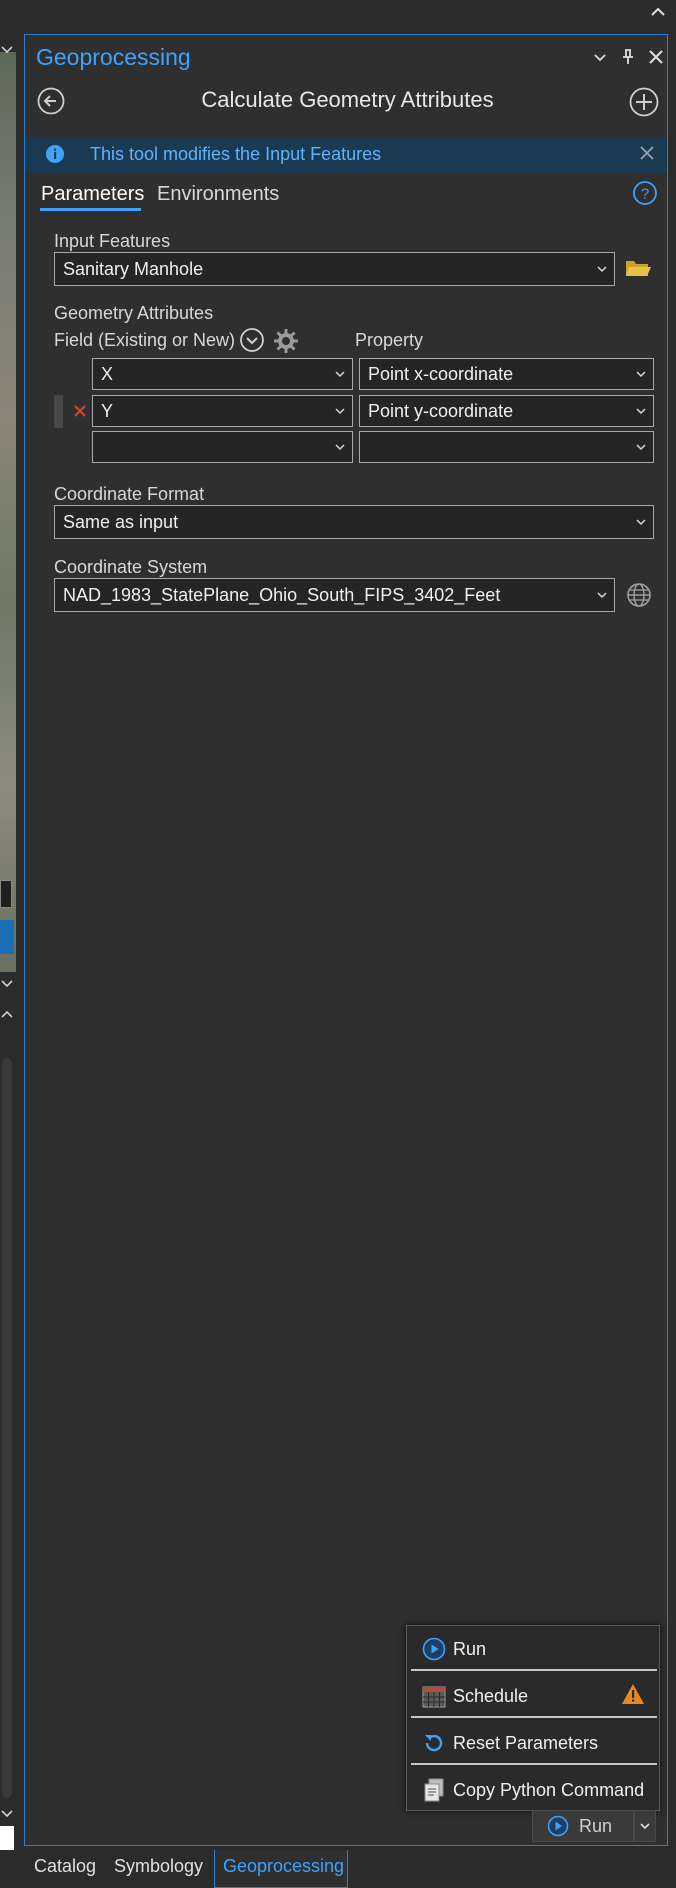  I want to click on property-dropdown: Point y-coordinate, so click(506, 411).